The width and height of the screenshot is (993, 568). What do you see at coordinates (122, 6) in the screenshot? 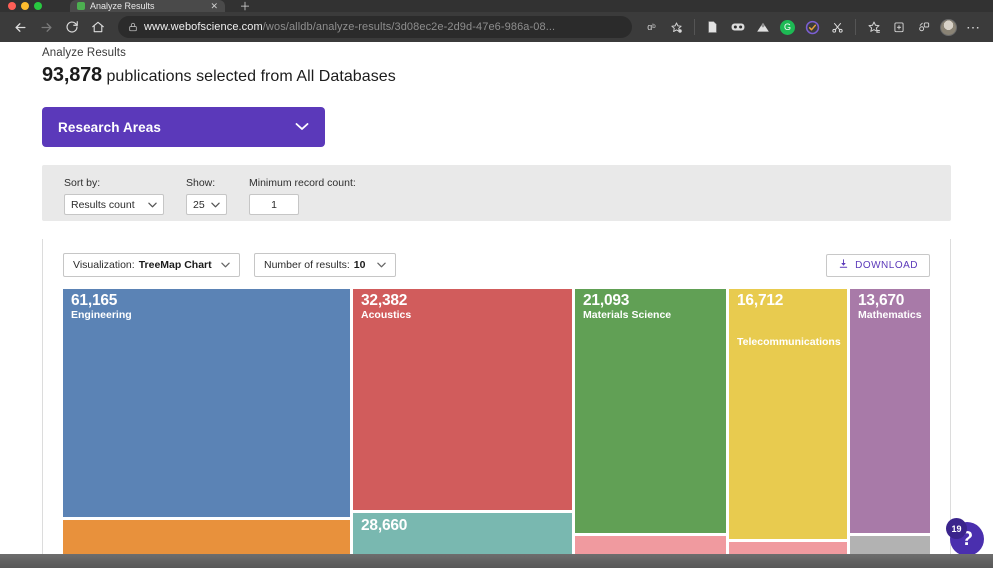
I see `tab-title: Analyze Results` at bounding box center [122, 6].